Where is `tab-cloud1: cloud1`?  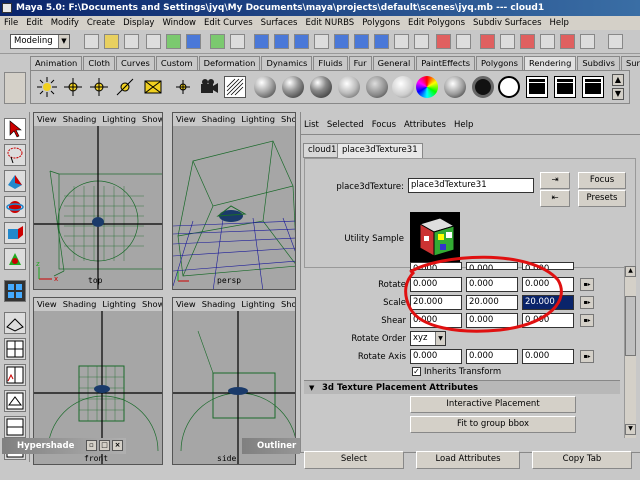 tab-cloud1: cloud1 is located at coordinates (322, 150).